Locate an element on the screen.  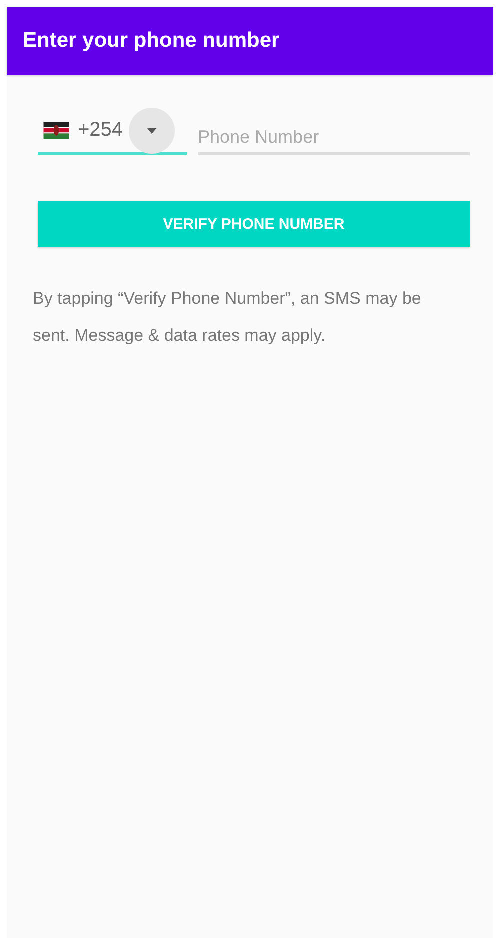
phone-number-field: Phone Number is located at coordinates (334, 137).